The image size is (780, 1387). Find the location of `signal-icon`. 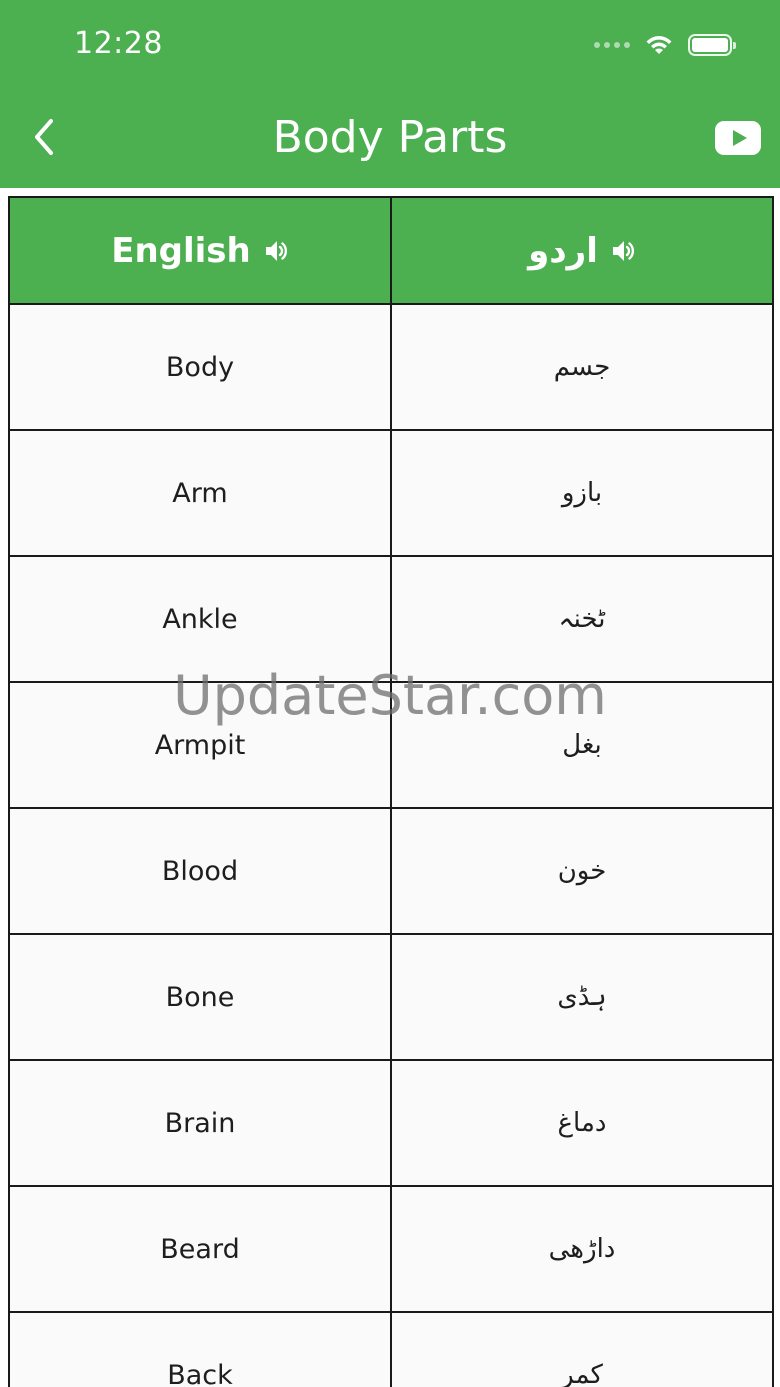

signal-icon is located at coordinates (612, 45).